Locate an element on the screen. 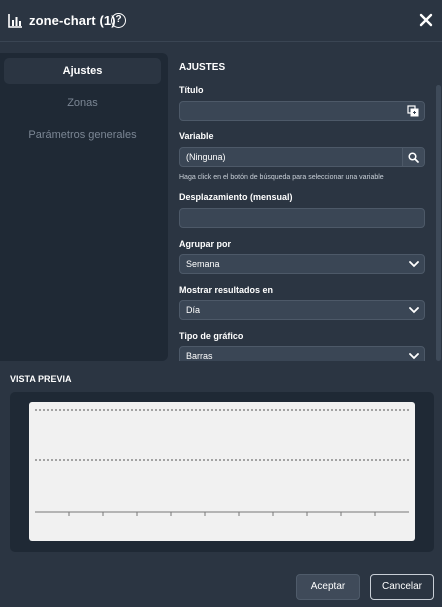 The width and height of the screenshot is (442, 607). variable-label: Variable is located at coordinates (196, 136).